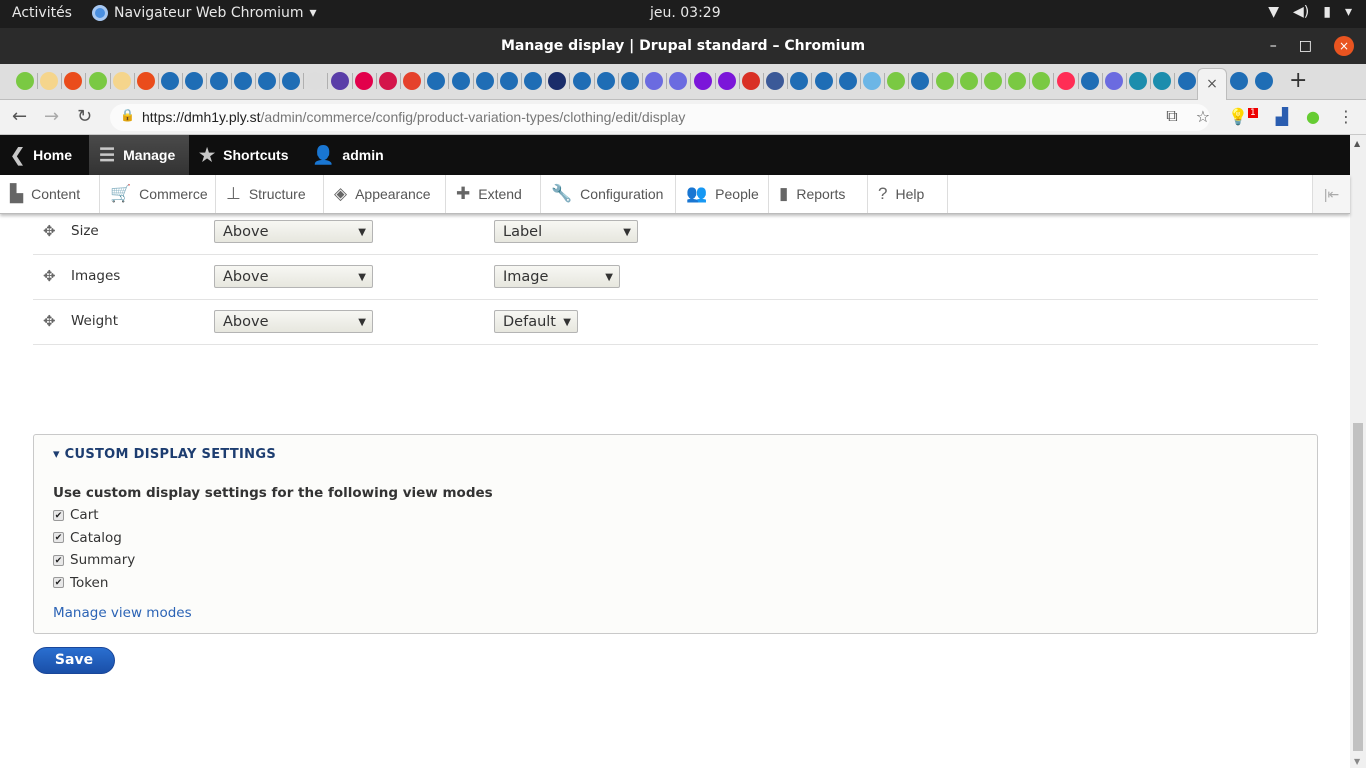 This screenshot has height=768, width=1366. I want to click on tray-item-commerce: 🛒 Commerce, so click(158, 194).